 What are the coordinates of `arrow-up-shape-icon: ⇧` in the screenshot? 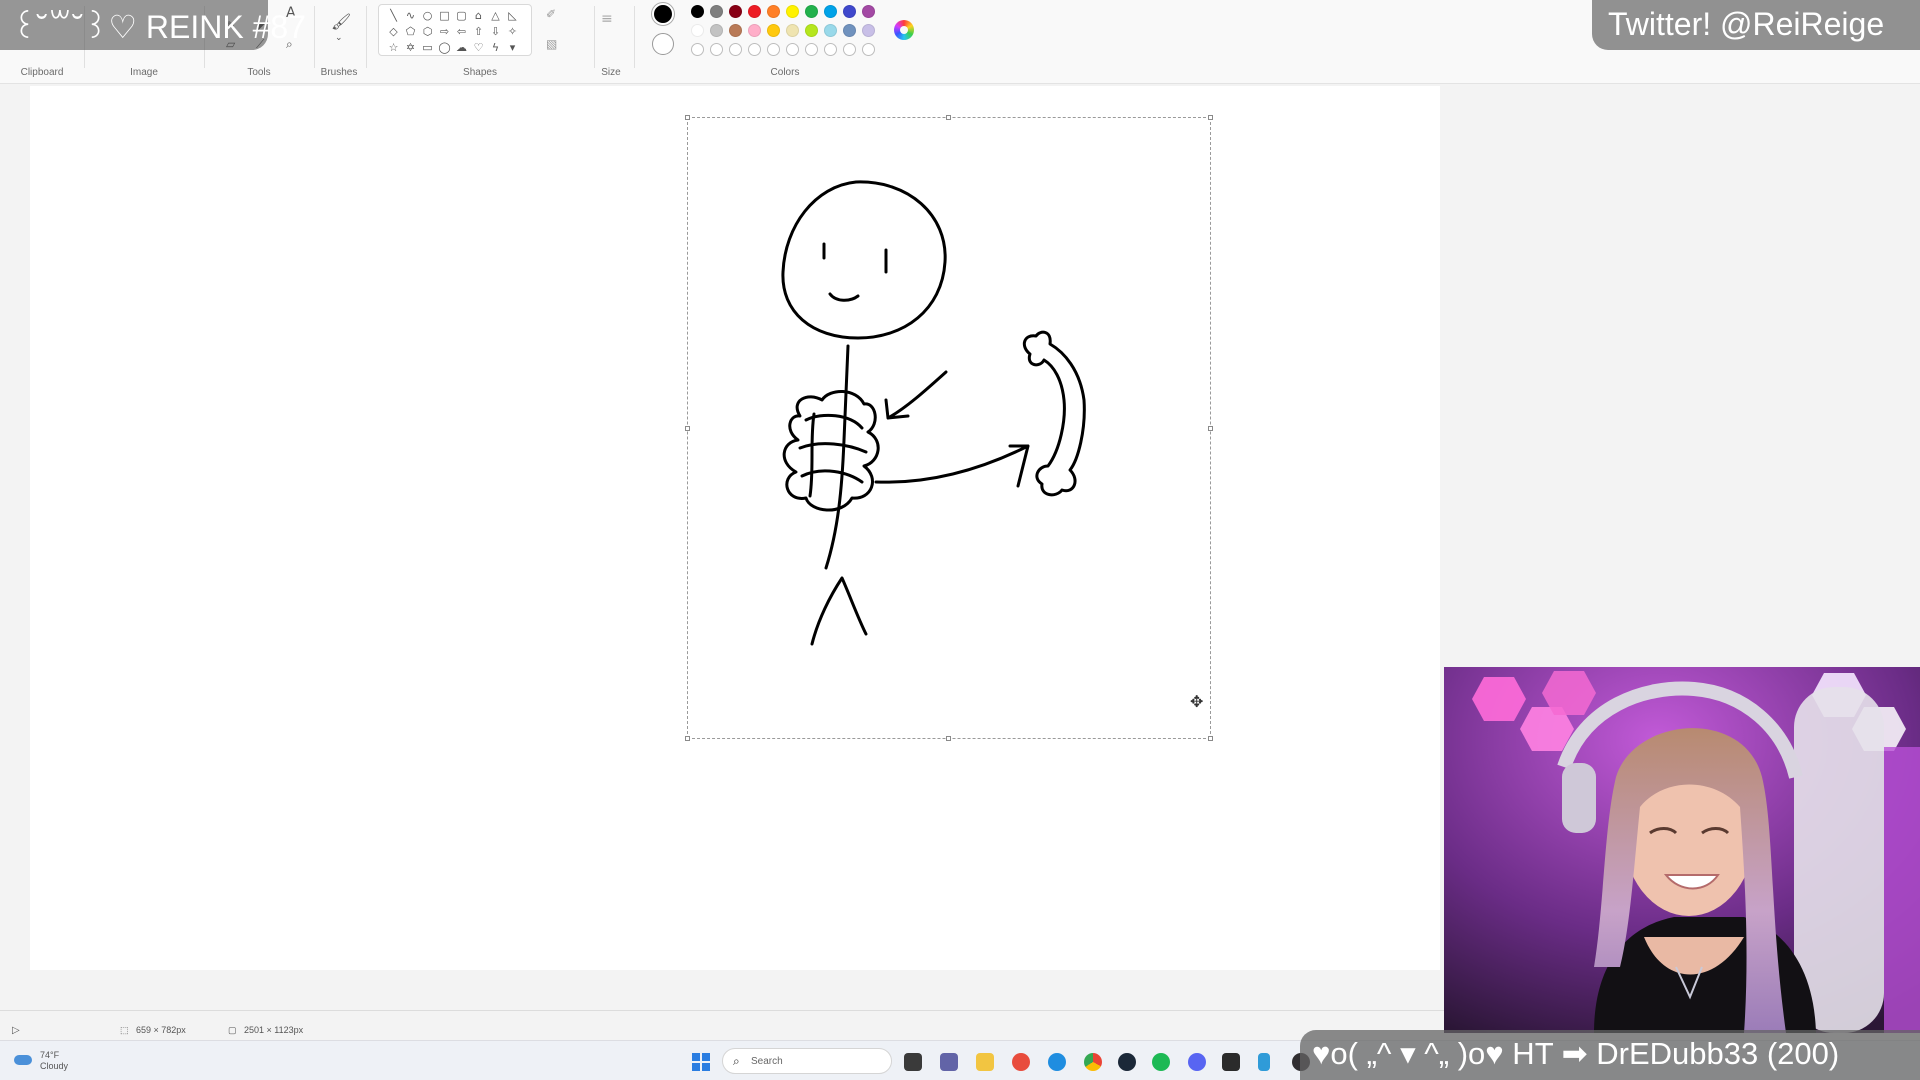 It's located at (478, 31).